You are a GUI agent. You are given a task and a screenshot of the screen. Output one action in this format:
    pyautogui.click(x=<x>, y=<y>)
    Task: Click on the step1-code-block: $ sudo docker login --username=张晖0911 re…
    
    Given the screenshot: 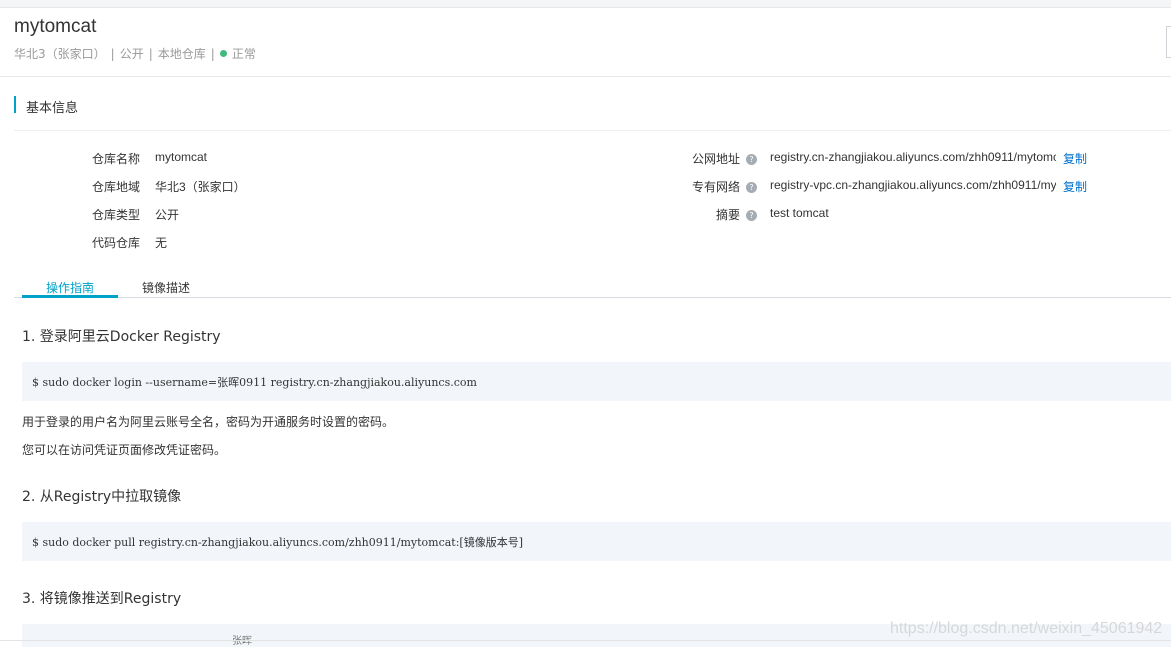 What is the action you would take?
    pyautogui.click(x=596, y=381)
    